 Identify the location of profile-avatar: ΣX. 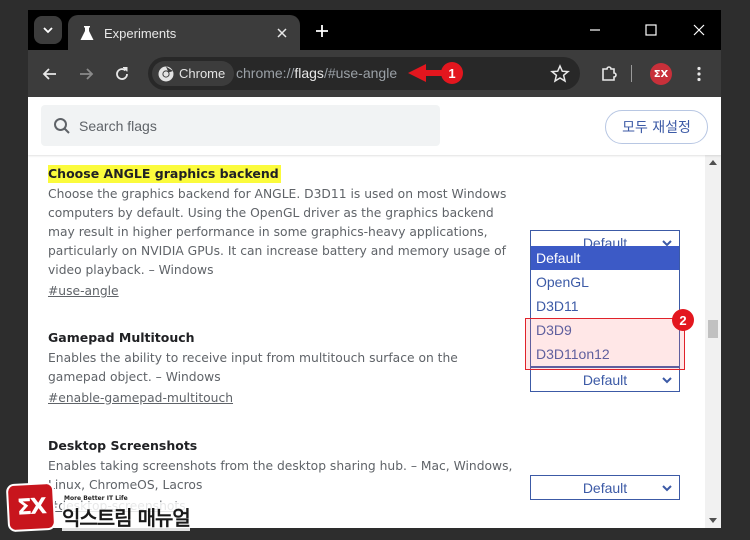
(661, 74).